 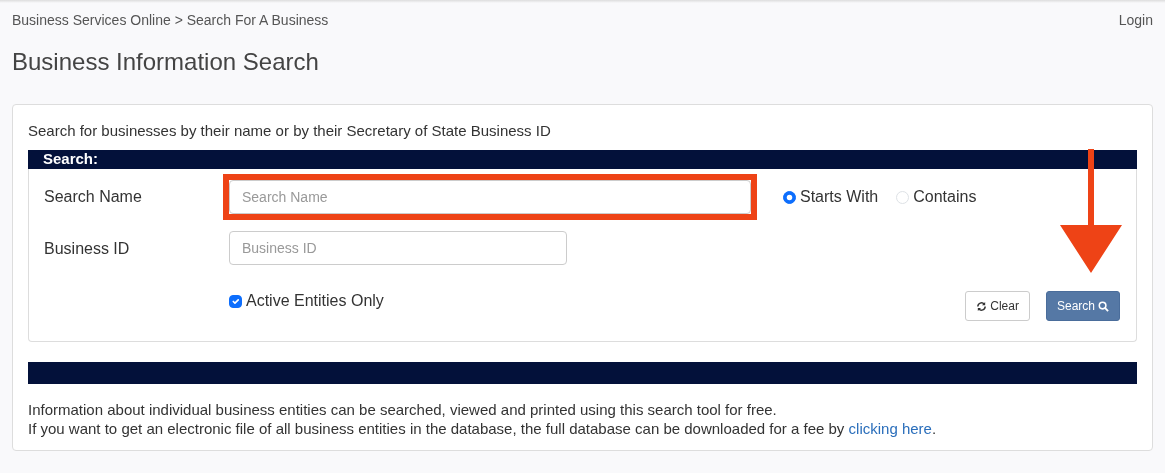 What do you see at coordinates (490, 197) in the screenshot?
I see `search-field: Search Name` at bounding box center [490, 197].